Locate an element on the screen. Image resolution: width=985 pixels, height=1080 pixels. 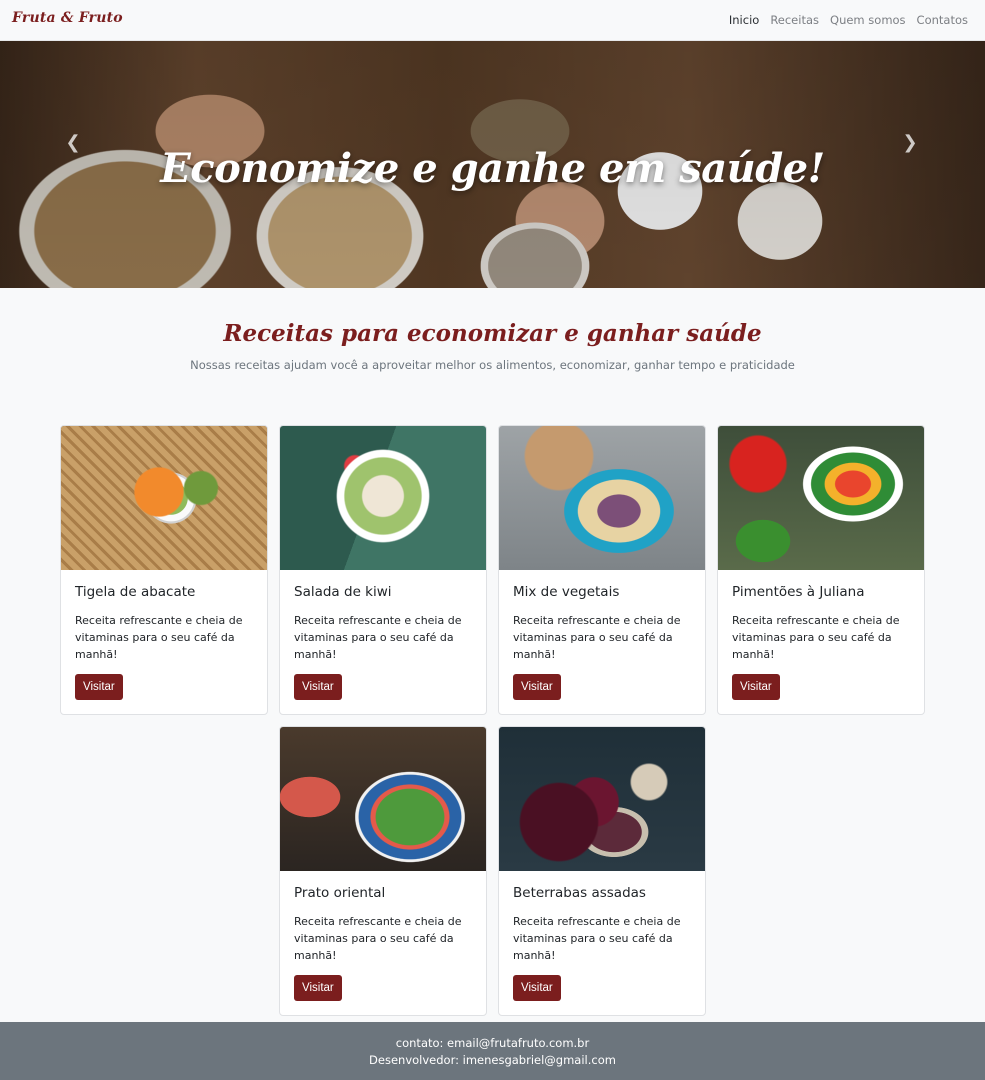
section-title: Receitas para economizar e ganhar saúde is located at coordinates (492, 333).